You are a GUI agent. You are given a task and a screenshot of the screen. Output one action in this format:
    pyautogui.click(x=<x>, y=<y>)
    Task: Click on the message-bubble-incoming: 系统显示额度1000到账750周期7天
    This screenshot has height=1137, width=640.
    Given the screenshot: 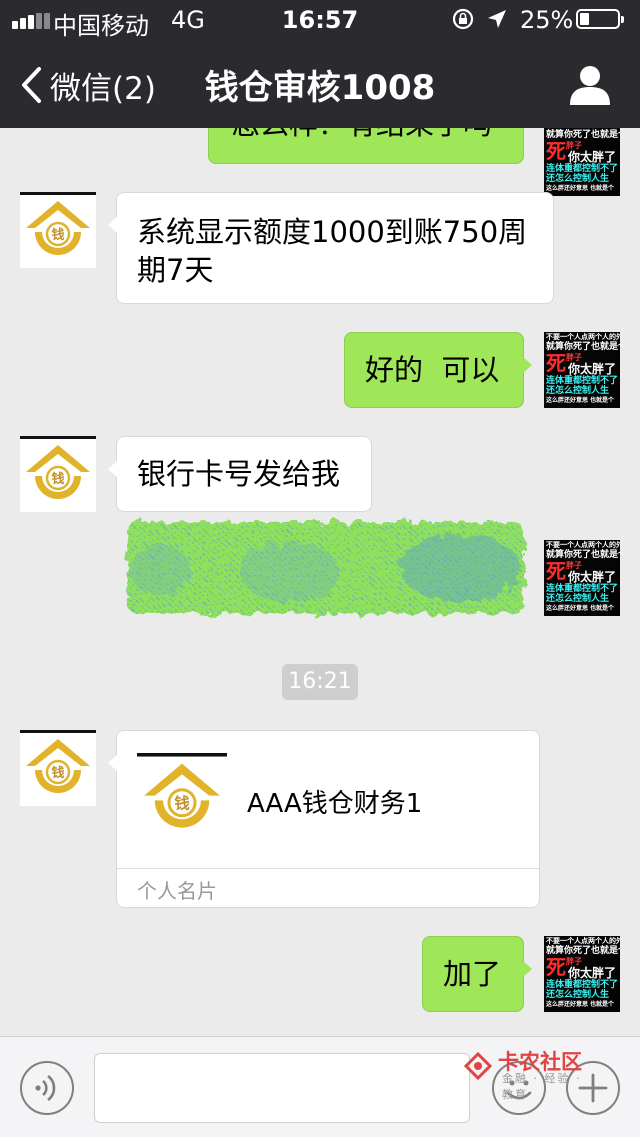 What is the action you would take?
    pyautogui.click(x=331, y=248)
    